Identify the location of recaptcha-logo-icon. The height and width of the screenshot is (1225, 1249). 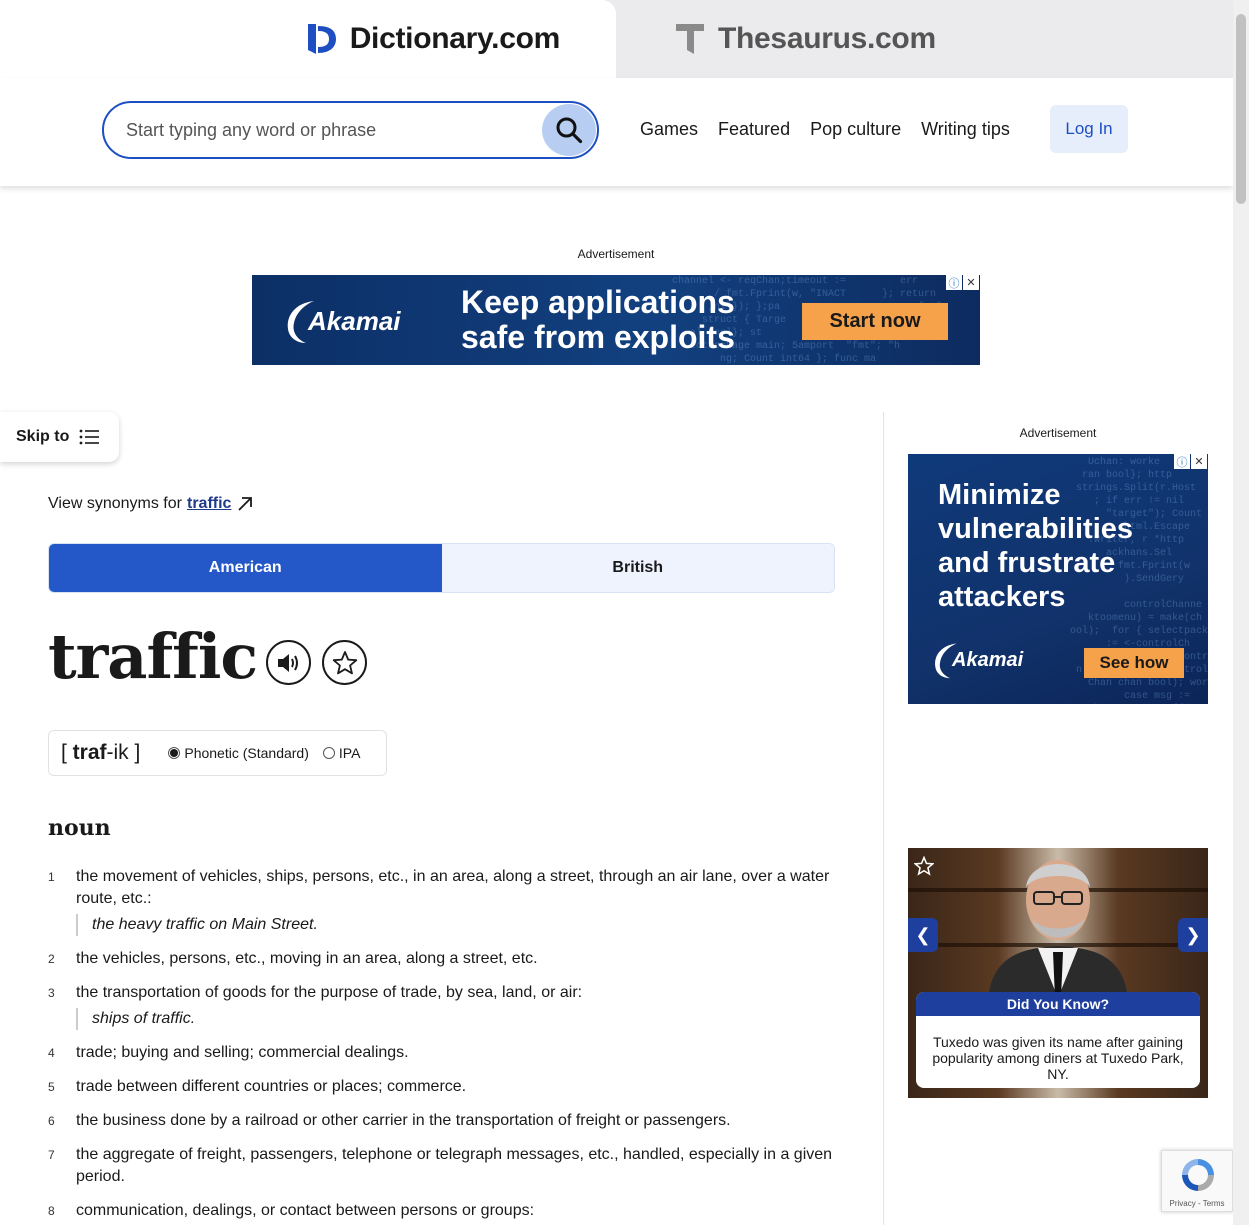
(1198, 1175).